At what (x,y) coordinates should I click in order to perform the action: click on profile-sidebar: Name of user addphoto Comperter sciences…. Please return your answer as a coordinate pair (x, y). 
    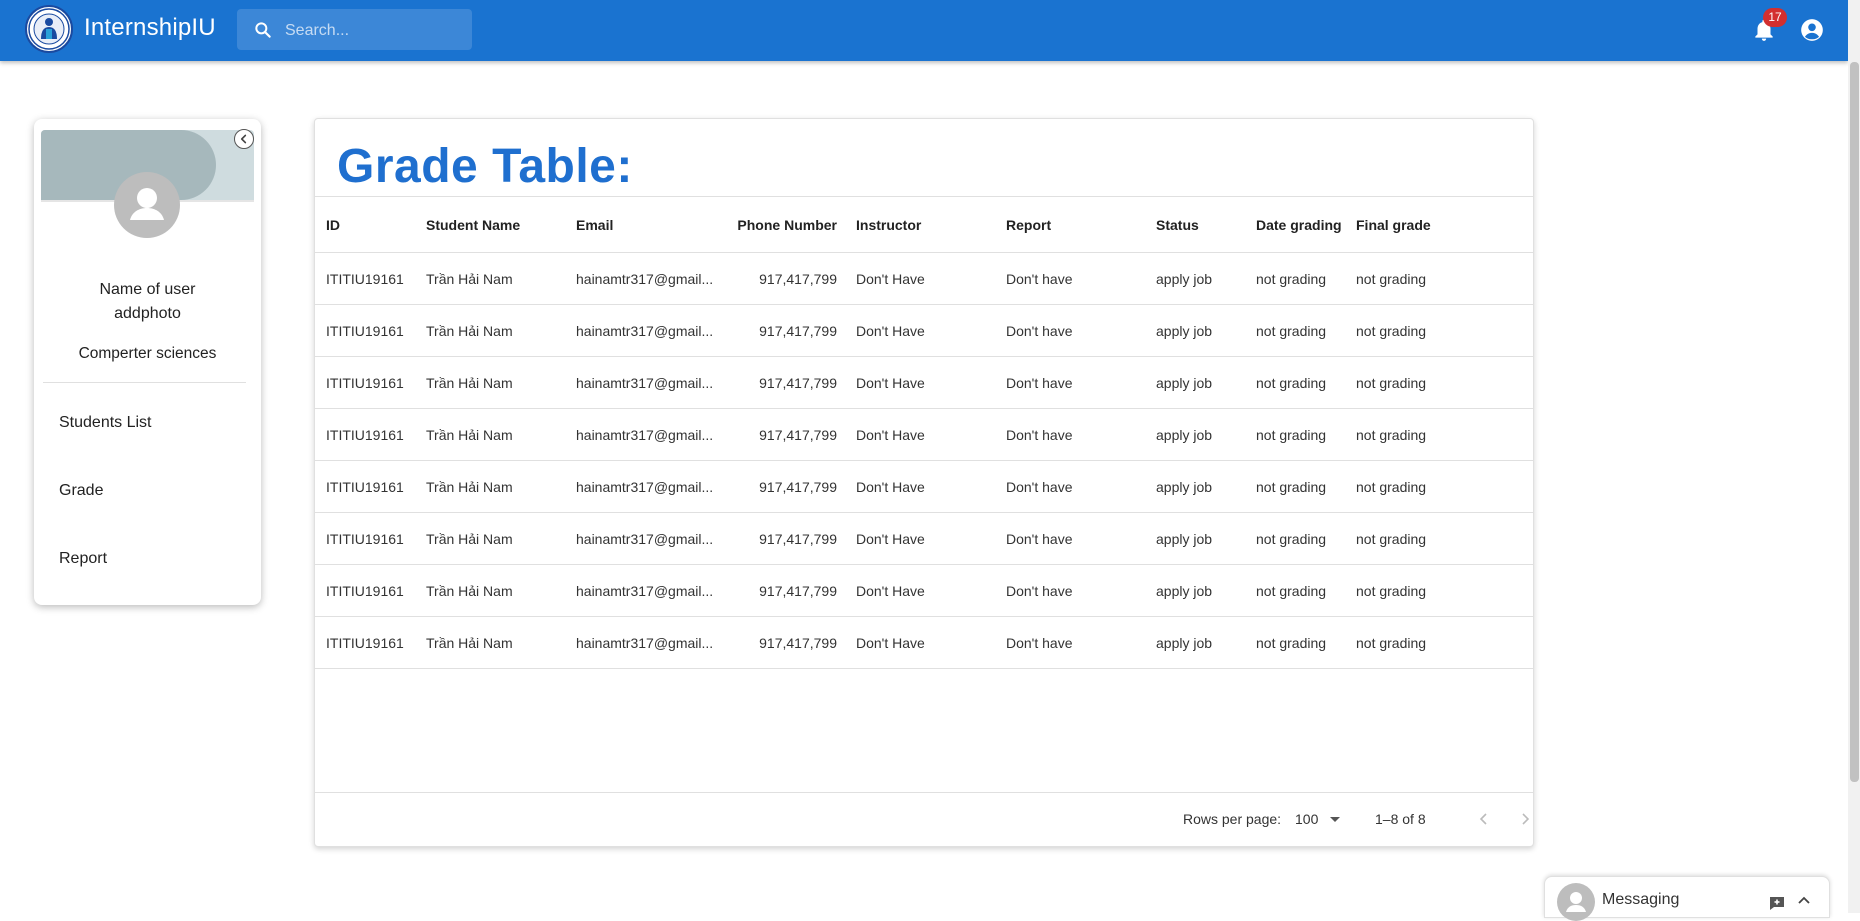
    Looking at the image, I should click on (147, 362).